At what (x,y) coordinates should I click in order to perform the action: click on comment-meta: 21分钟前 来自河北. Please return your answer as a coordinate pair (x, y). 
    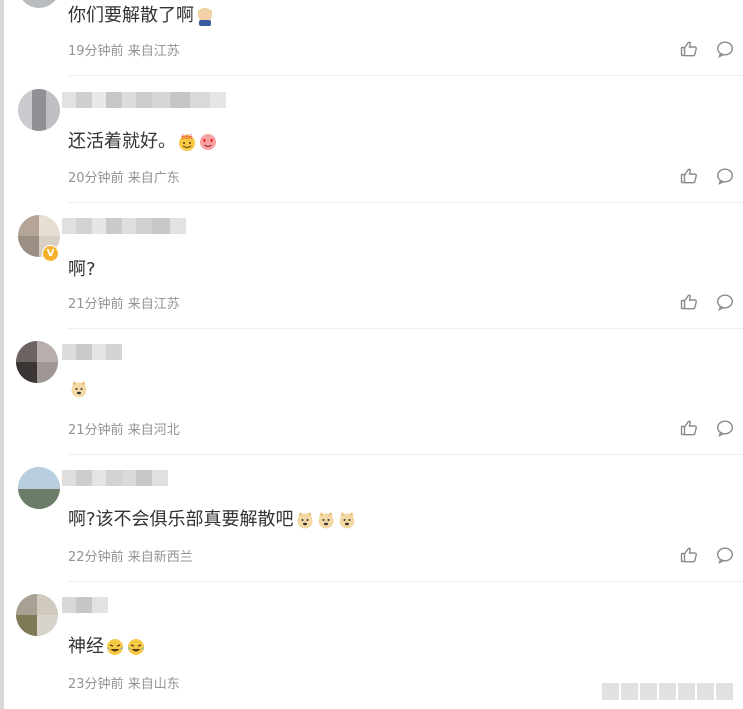
    Looking at the image, I should click on (124, 428).